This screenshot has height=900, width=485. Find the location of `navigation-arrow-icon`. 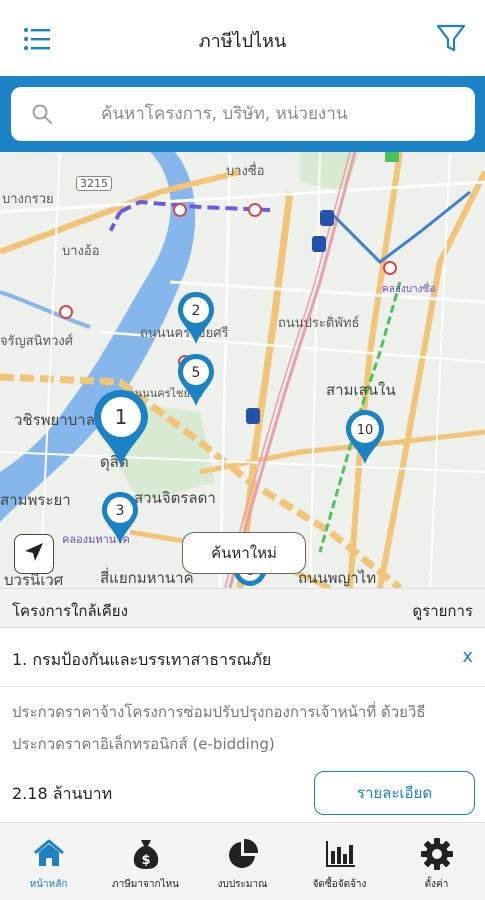

navigation-arrow-icon is located at coordinates (34, 554).